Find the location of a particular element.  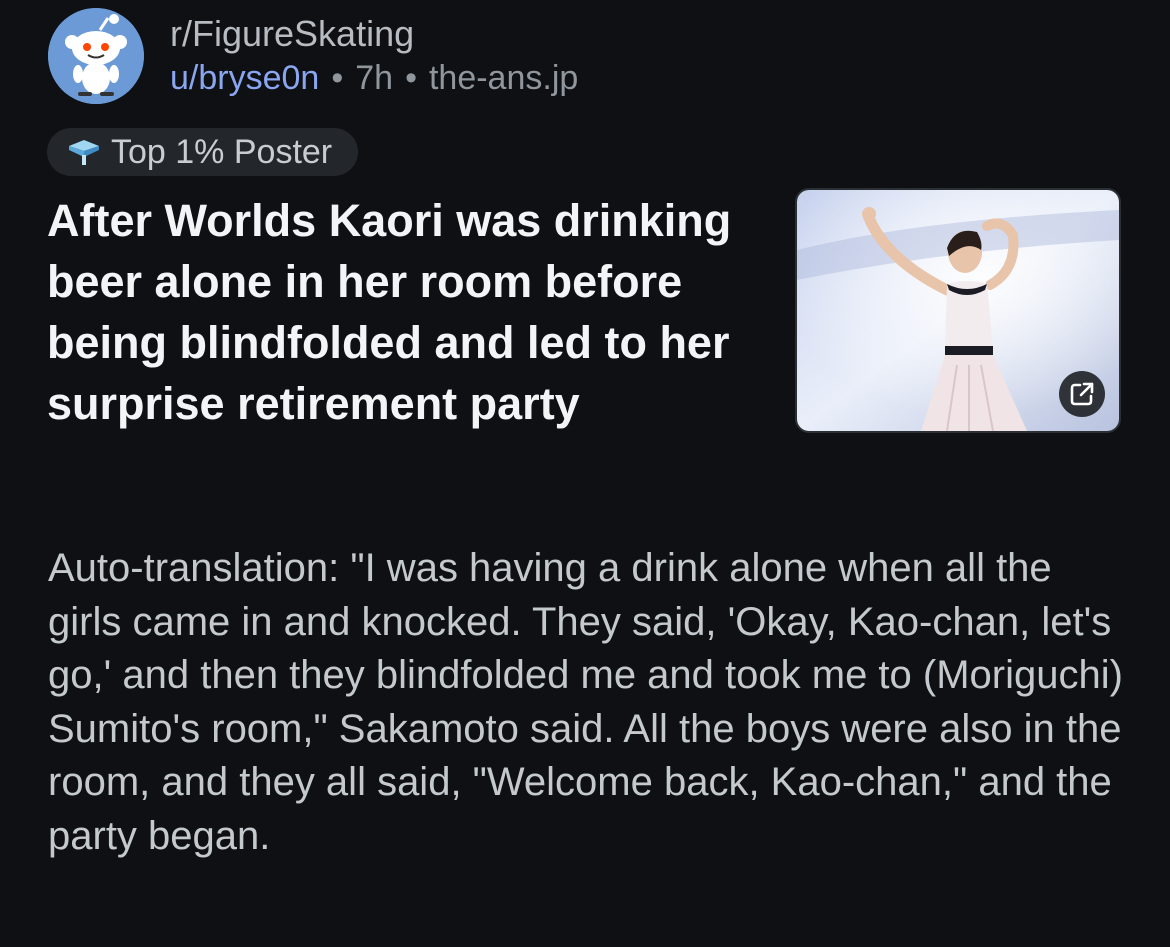

subreddit-avatar-icon is located at coordinates (96, 56).